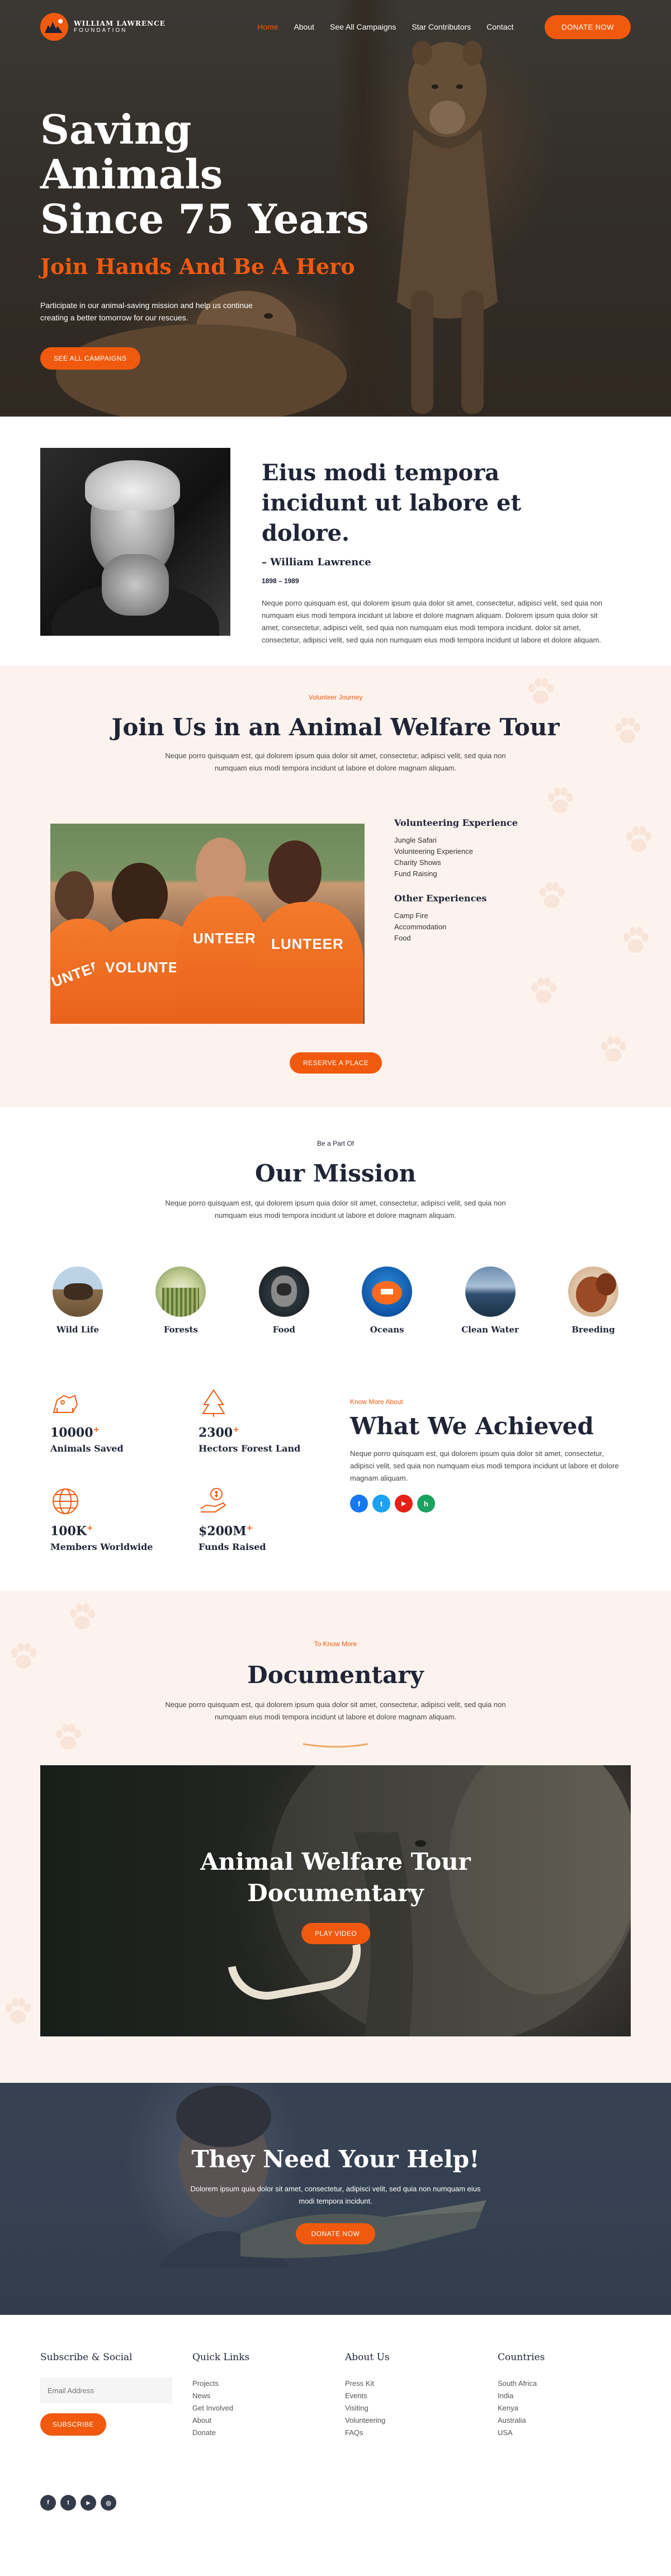 This screenshot has width=671, height=2576. Describe the element at coordinates (284, 1300) in the screenshot. I see `mission-item-food: Food` at that location.